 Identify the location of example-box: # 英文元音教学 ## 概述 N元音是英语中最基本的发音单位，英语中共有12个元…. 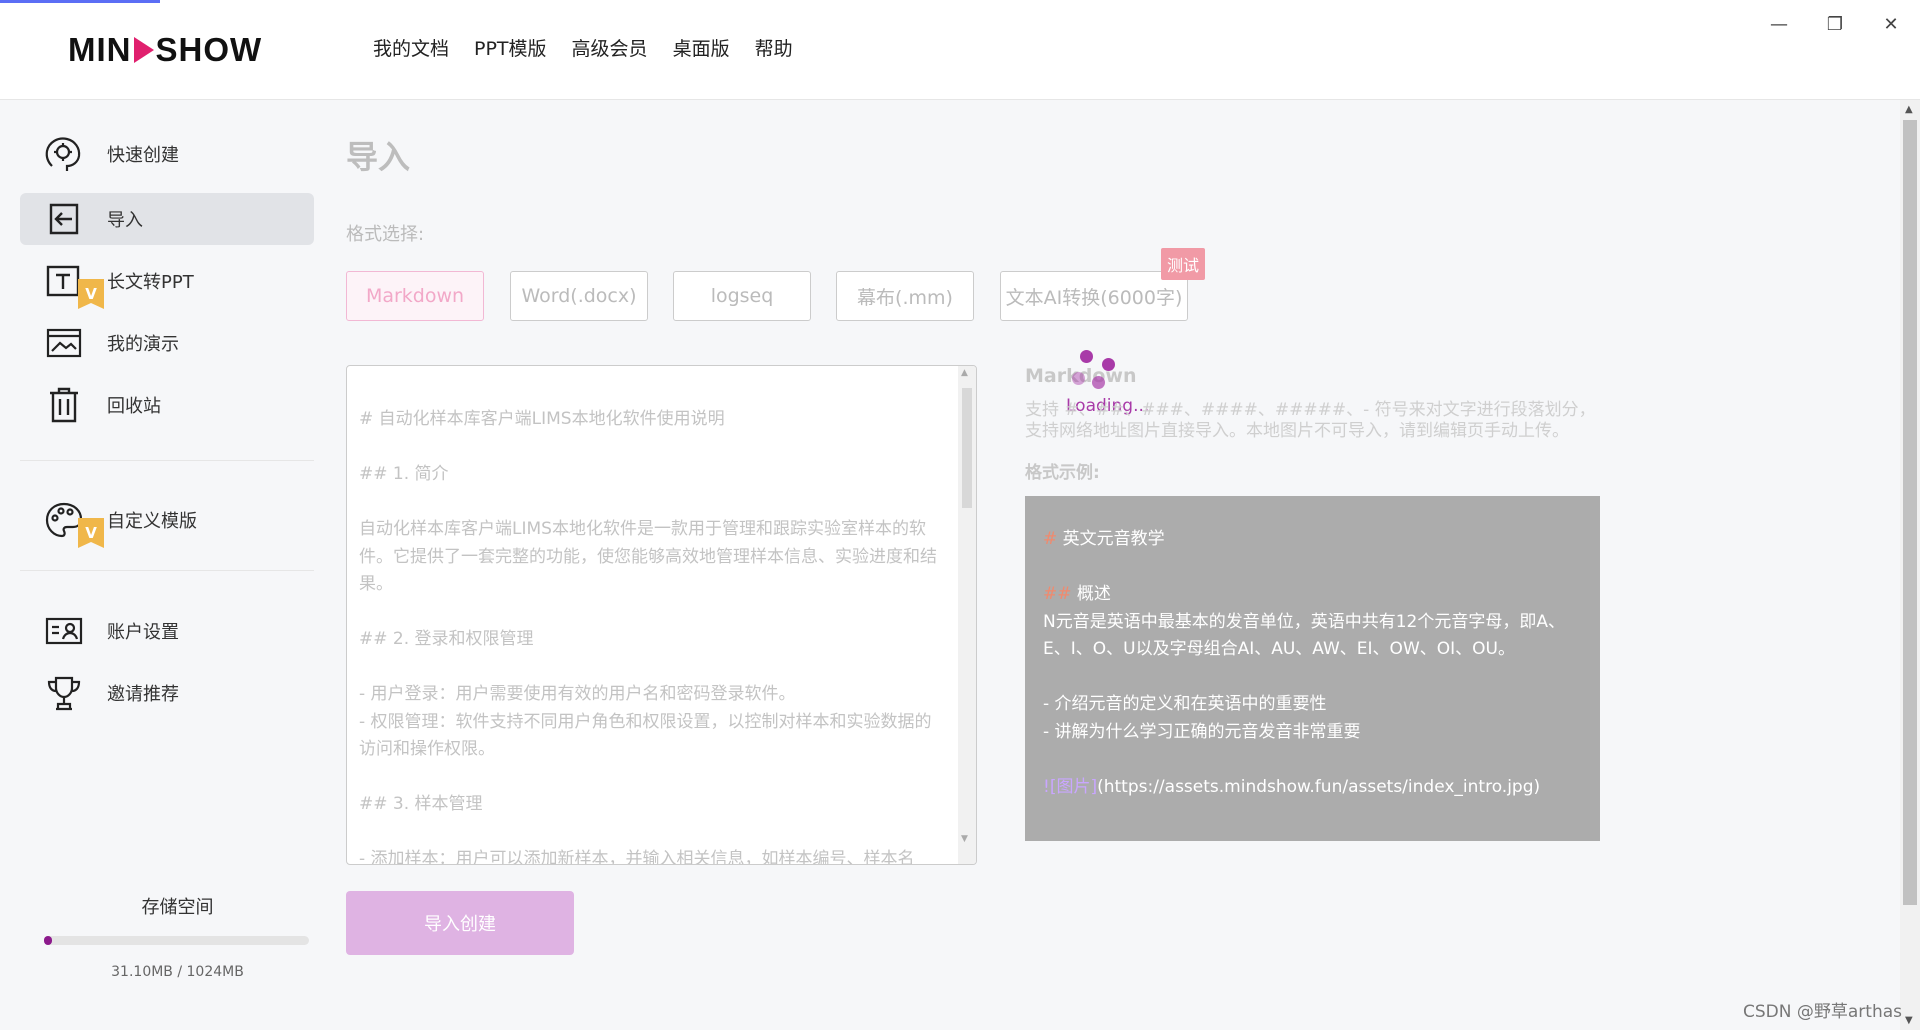
(1312, 668).